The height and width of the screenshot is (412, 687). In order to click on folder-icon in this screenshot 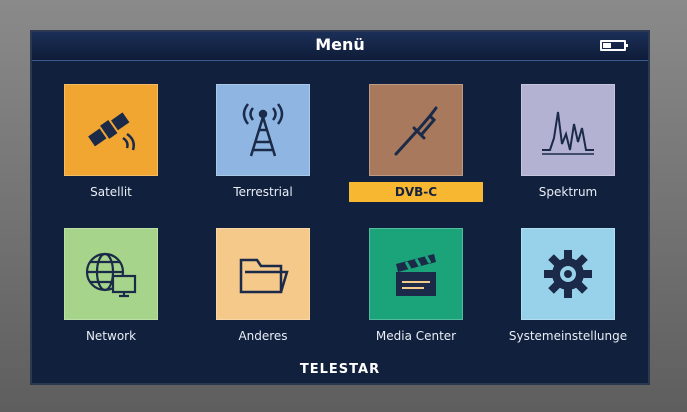, I will do `click(264, 276)`.